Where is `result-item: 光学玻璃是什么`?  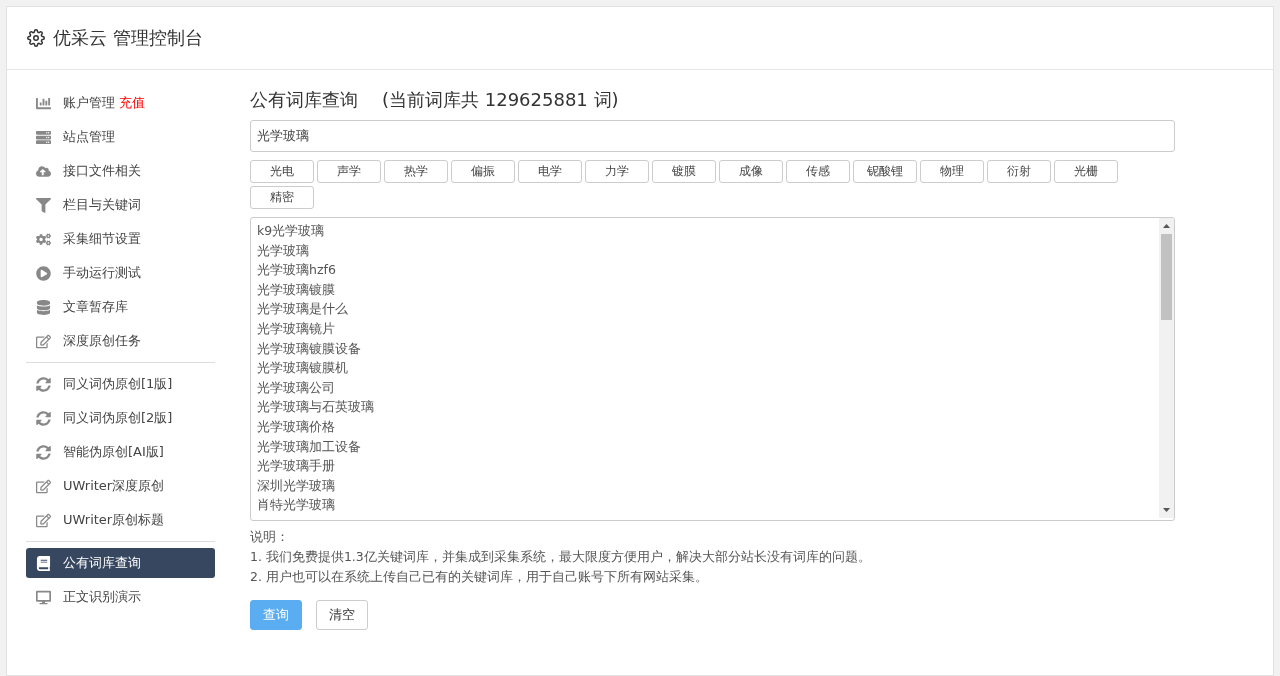
result-item: 光学玻璃是什么 is located at coordinates (705, 309).